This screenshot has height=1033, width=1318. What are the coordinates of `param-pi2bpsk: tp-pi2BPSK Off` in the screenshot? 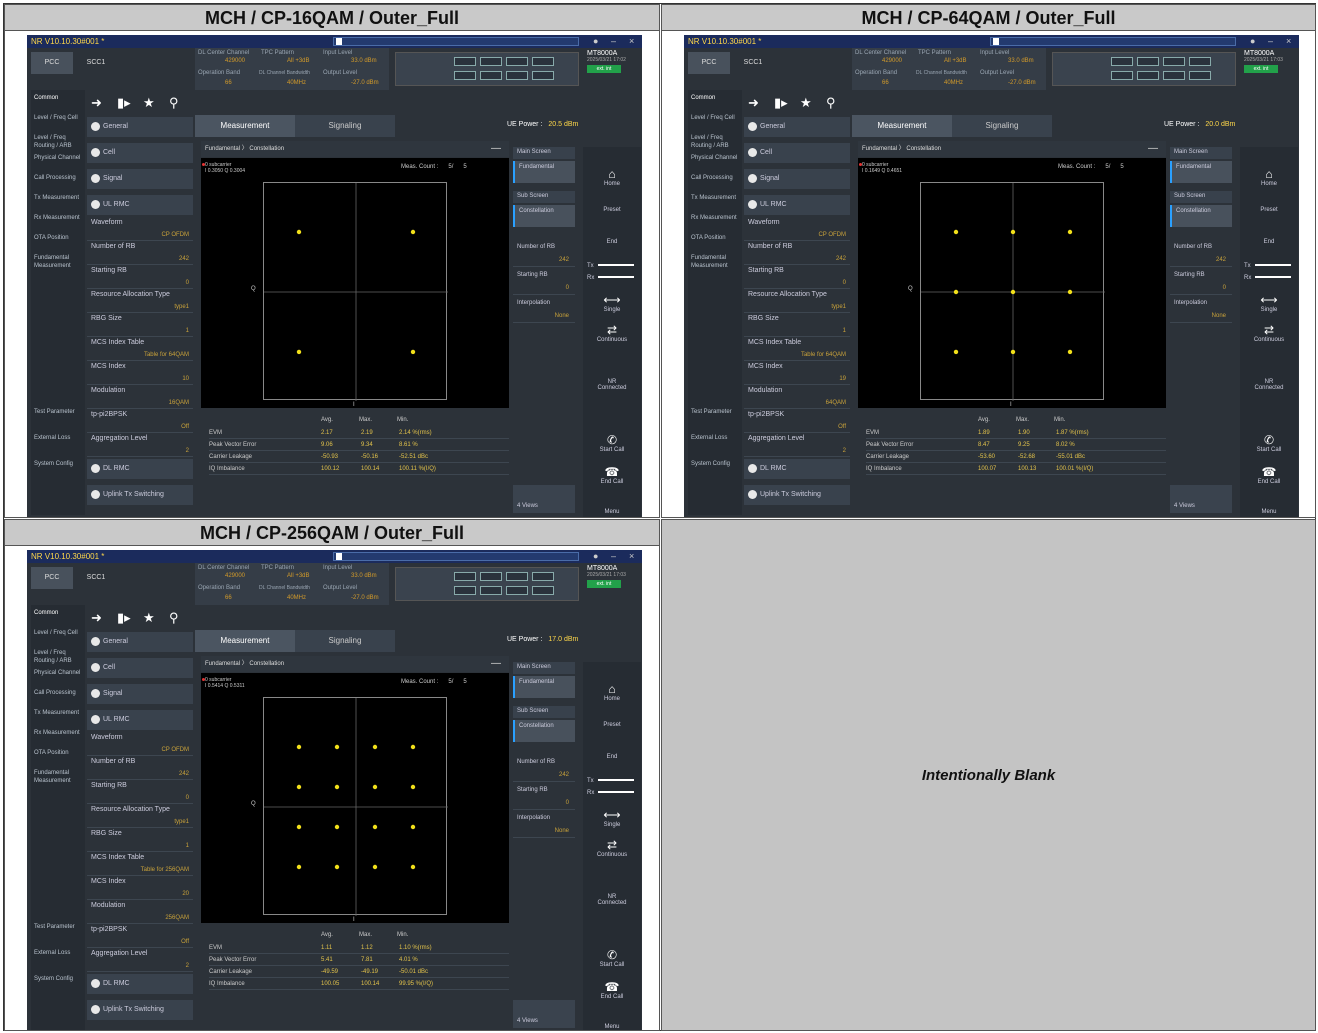 It's located at (797, 421).